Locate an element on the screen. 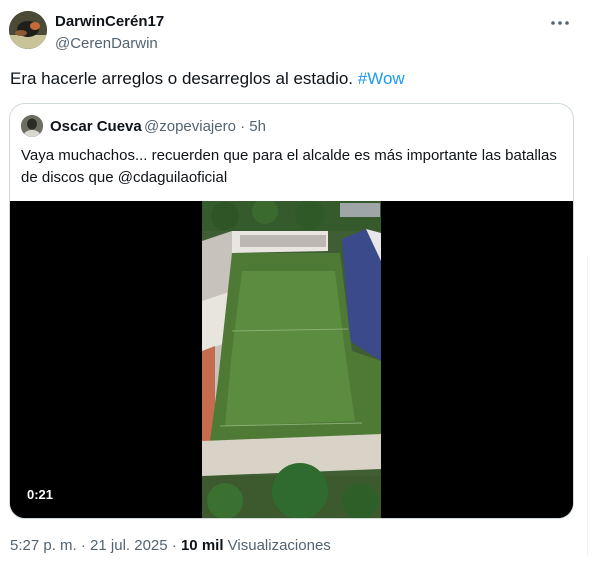 Image resolution: width=596 pixels, height=565 pixels. hashtag-link: #Wow is located at coordinates (381, 78).